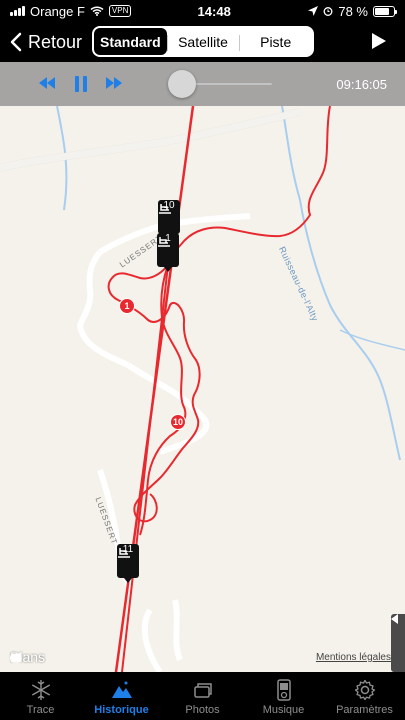  What do you see at coordinates (178, 422) in the screenshot?
I see `point-marker-10: 10` at bounding box center [178, 422].